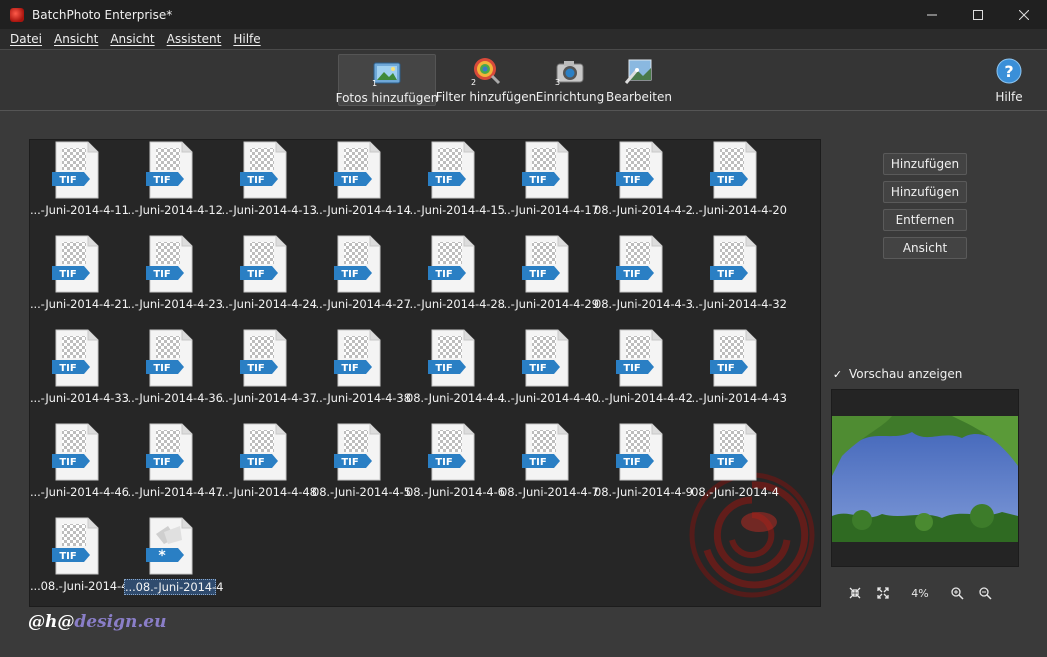 This screenshot has width=1047, height=657. Describe the element at coordinates (26, 39) in the screenshot. I see `menu-datei: Datei` at that location.